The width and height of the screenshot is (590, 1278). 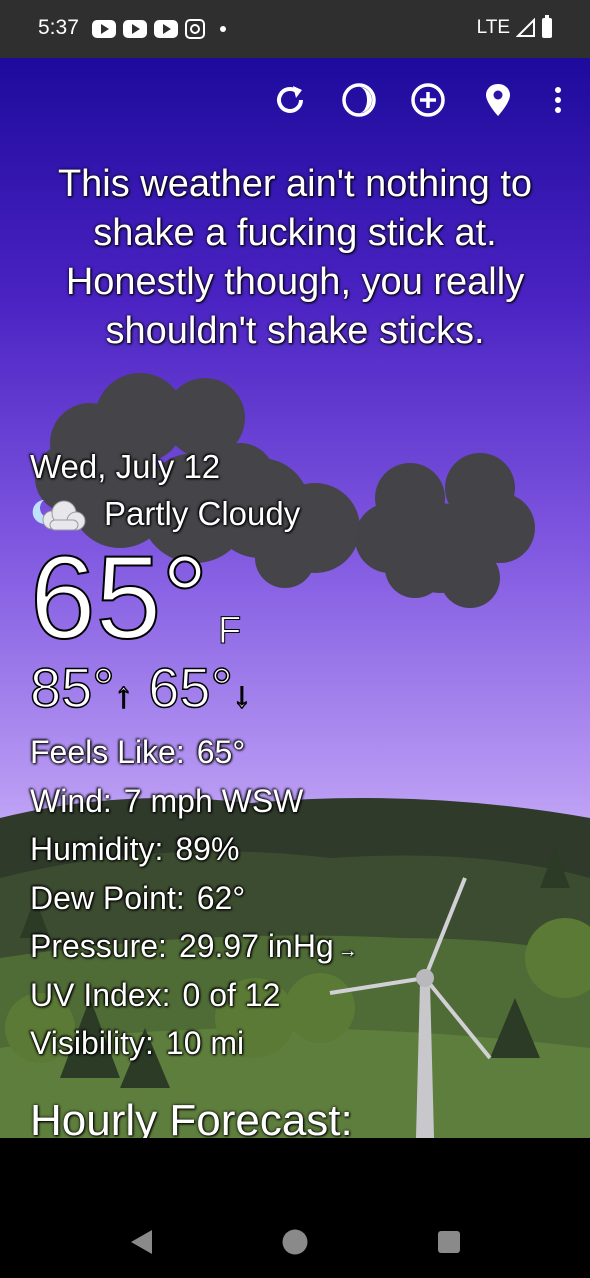 What do you see at coordinates (428, 100) in the screenshot?
I see `add-location-icon` at bounding box center [428, 100].